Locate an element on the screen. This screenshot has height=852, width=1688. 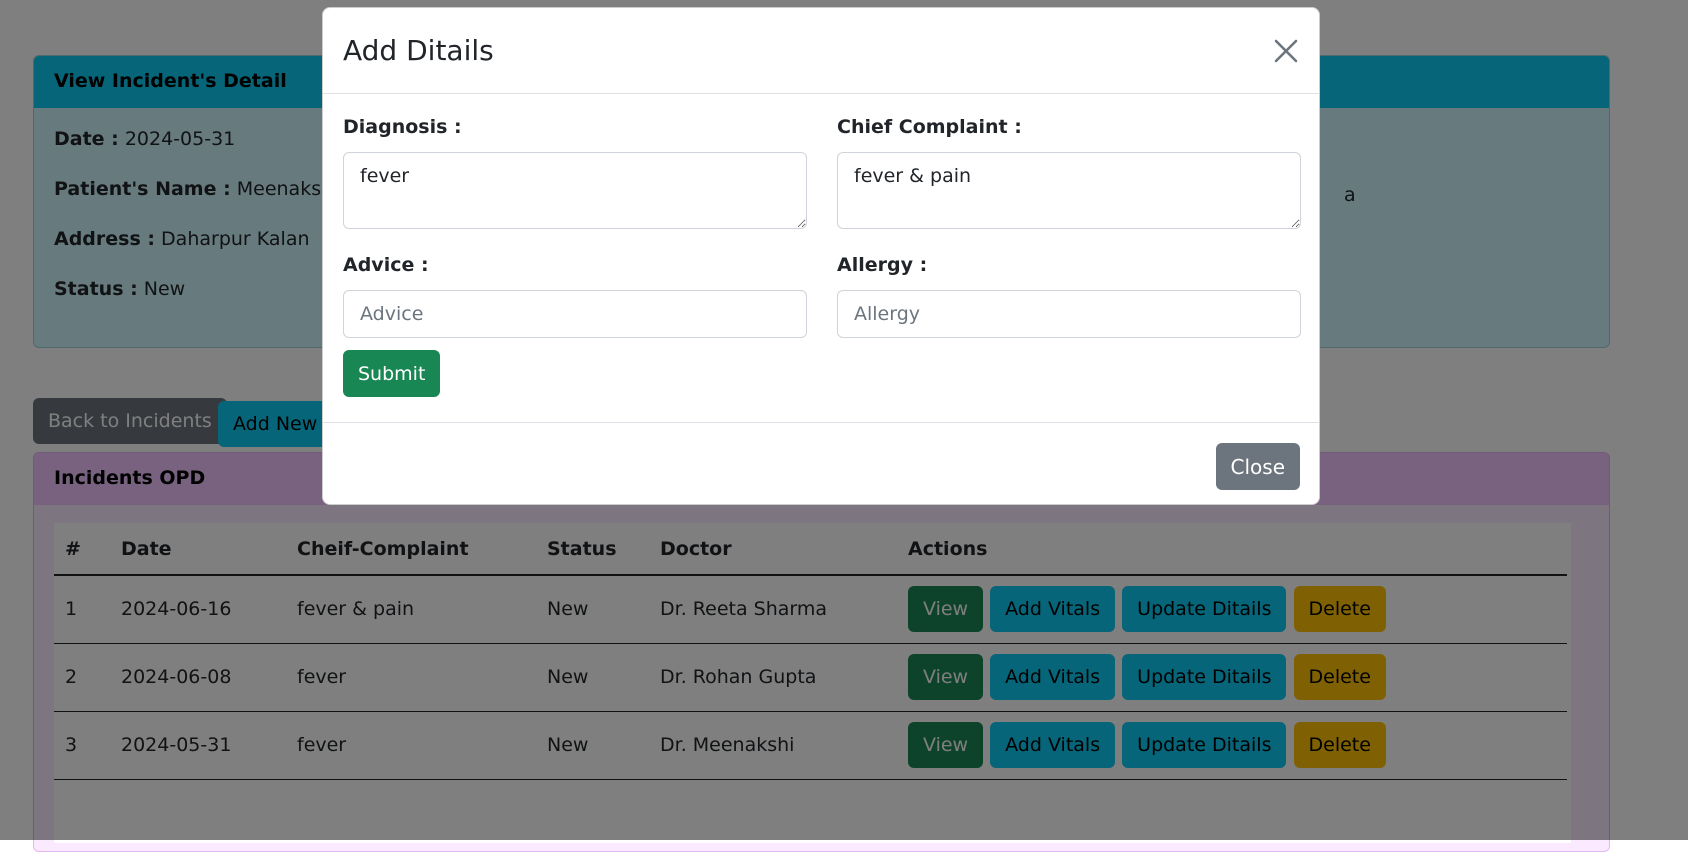
close-x-svg is located at coordinates (1286, 51).